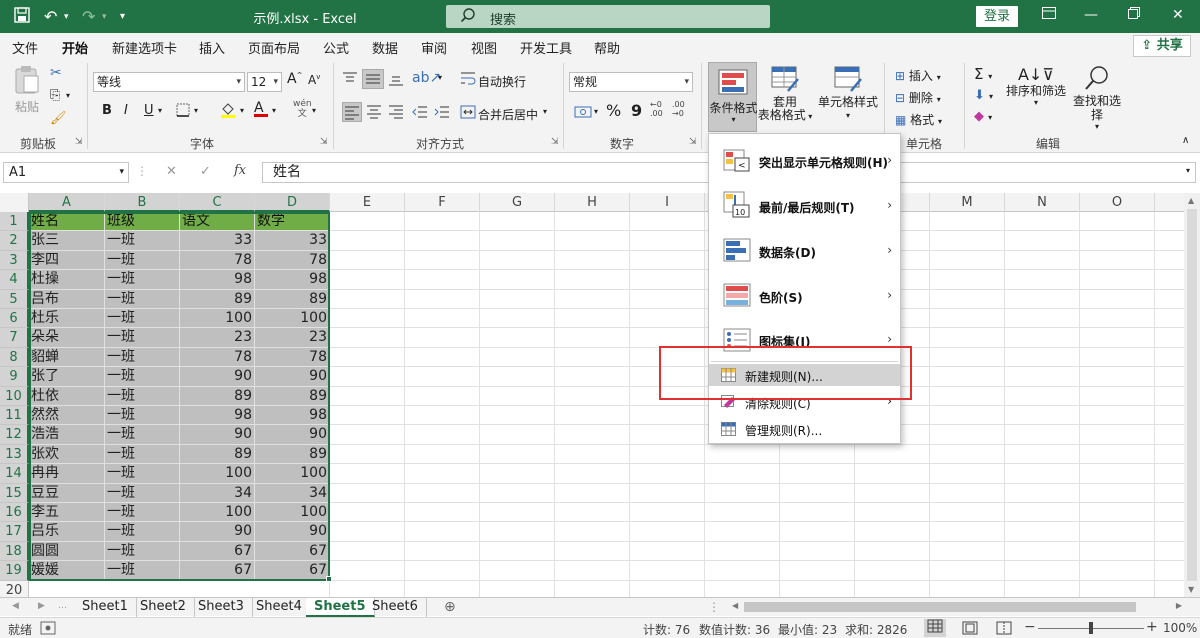 This screenshot has height=638, width=1200. I want to click on table-cell: 媛媛, so click(67, 571).